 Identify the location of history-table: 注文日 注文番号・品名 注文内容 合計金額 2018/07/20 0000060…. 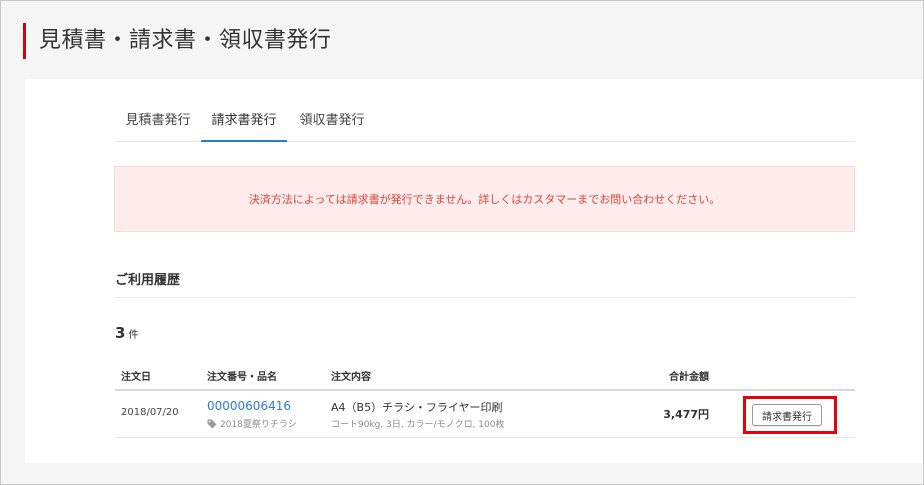
(485, 399).